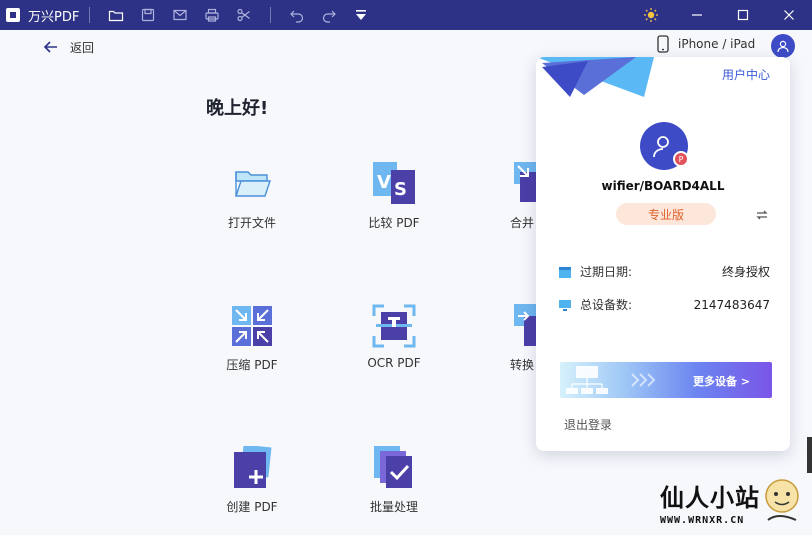  What do you see at coordinates (745, 272) in the screenshot?
I see `expiry-value: 终身授权` at bounding box center [745, 272].